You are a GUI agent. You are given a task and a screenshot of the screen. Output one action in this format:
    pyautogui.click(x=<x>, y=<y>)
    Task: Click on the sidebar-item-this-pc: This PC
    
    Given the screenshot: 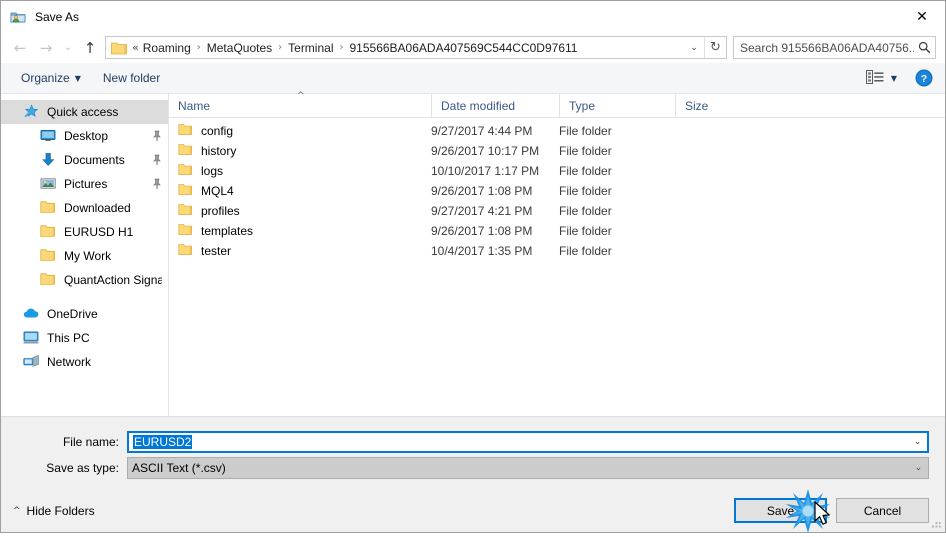 What is the action you would take?
    pyautogui.click(x=84, y=338)
    